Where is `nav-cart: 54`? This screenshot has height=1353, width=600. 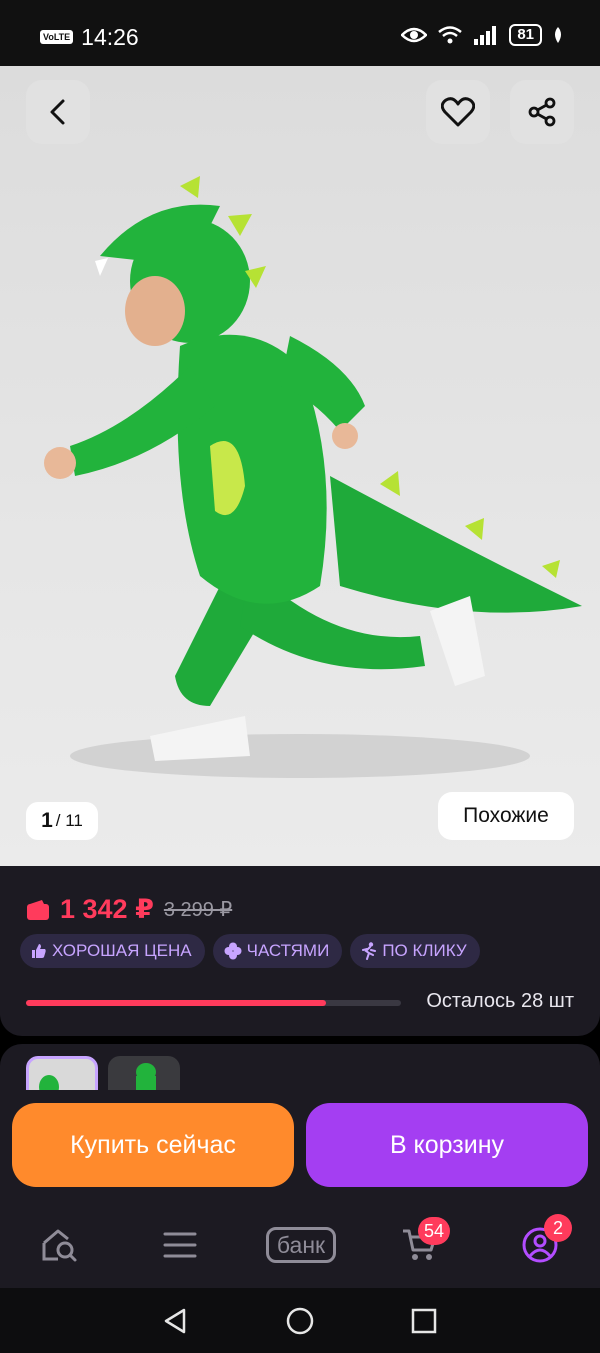 nav-cart: 54 is located at coordinates (420, 1243).